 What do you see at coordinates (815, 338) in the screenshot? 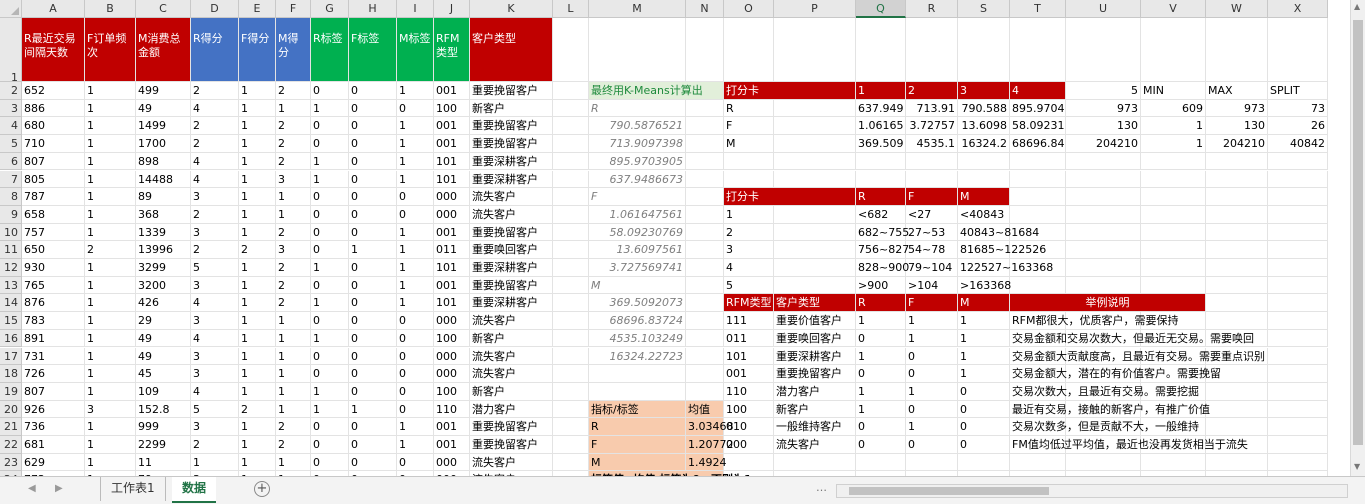
I see `rfm-table-cell: 重要唤回客户` at bounding box center [815, 338].